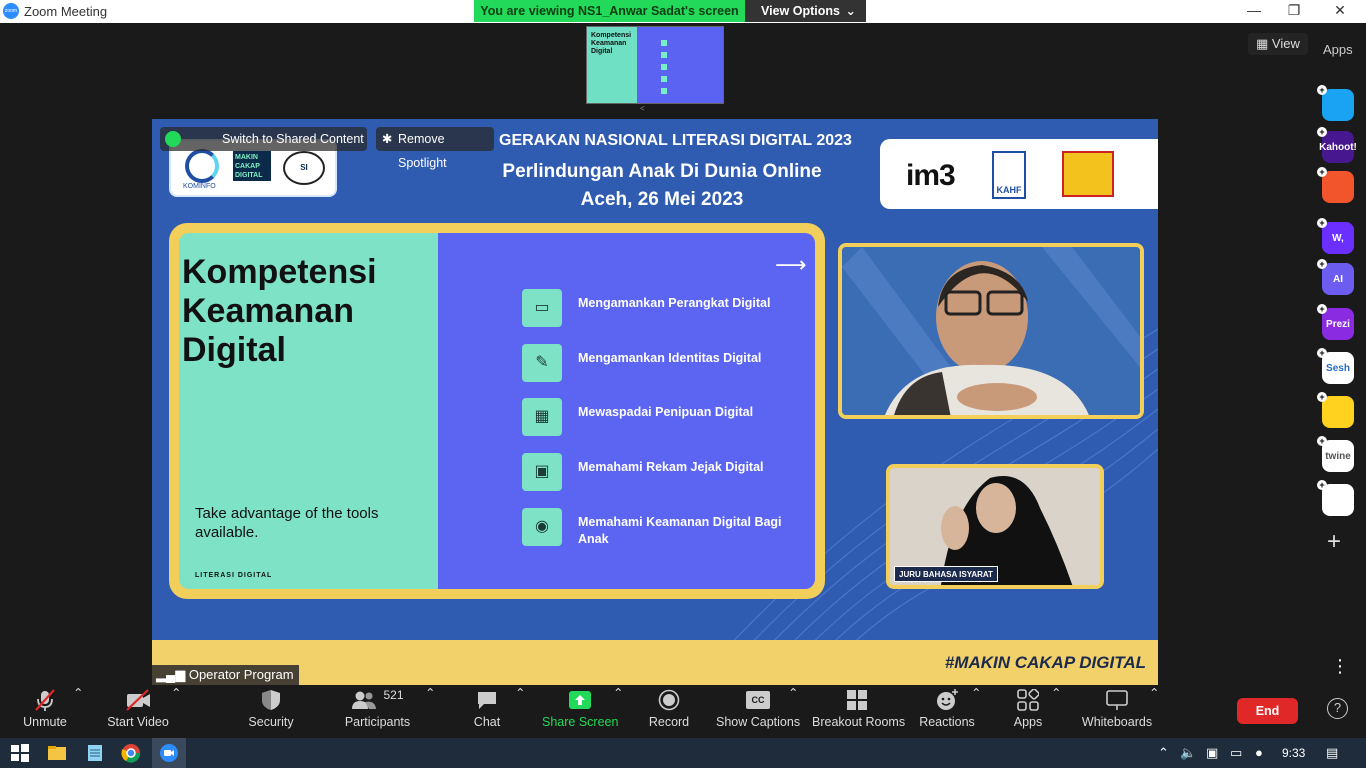  Describe the element at coordinates (655, 65) in the screenshot. I see `shared-screen-thumbnail: Kompetensi Keamanan Digital` at that location.